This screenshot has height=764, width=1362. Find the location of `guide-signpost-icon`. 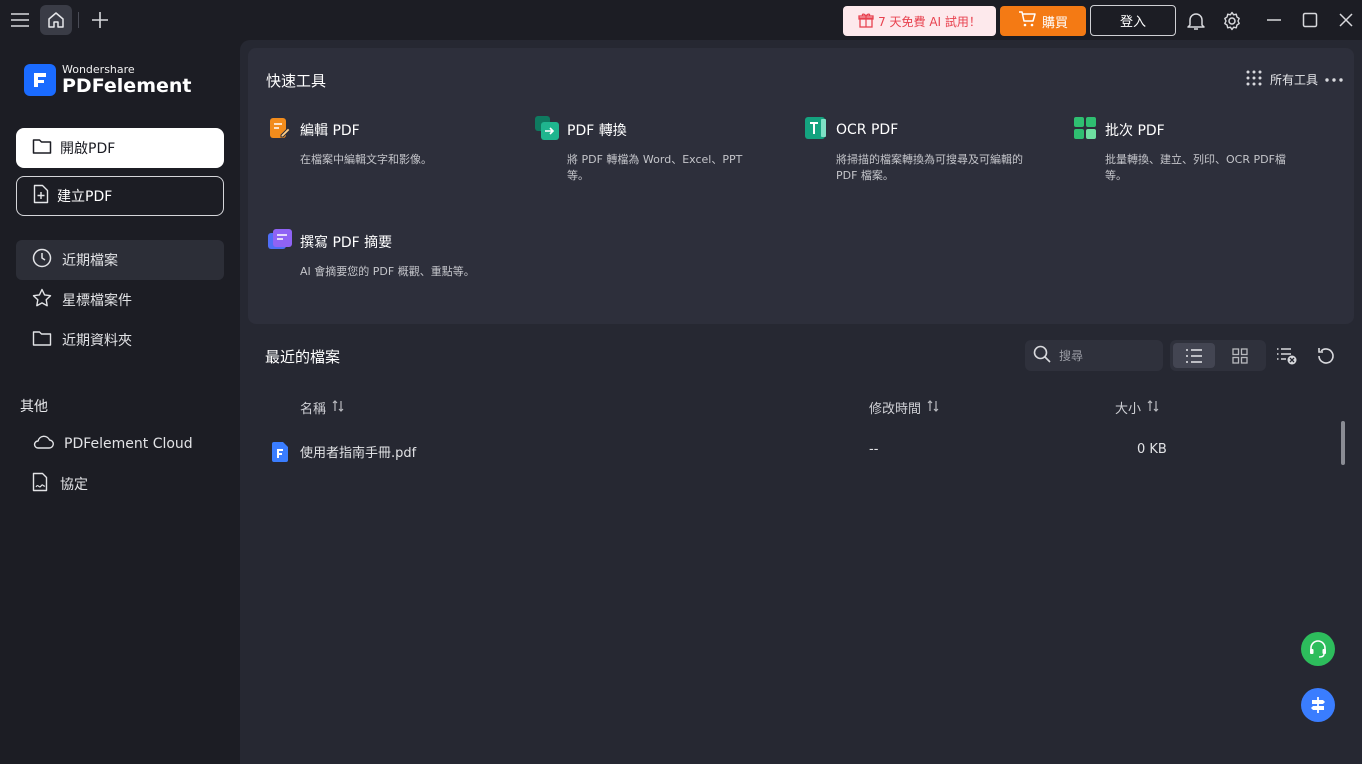

guide-signpost-icon is located at coordinates (1318, 705).